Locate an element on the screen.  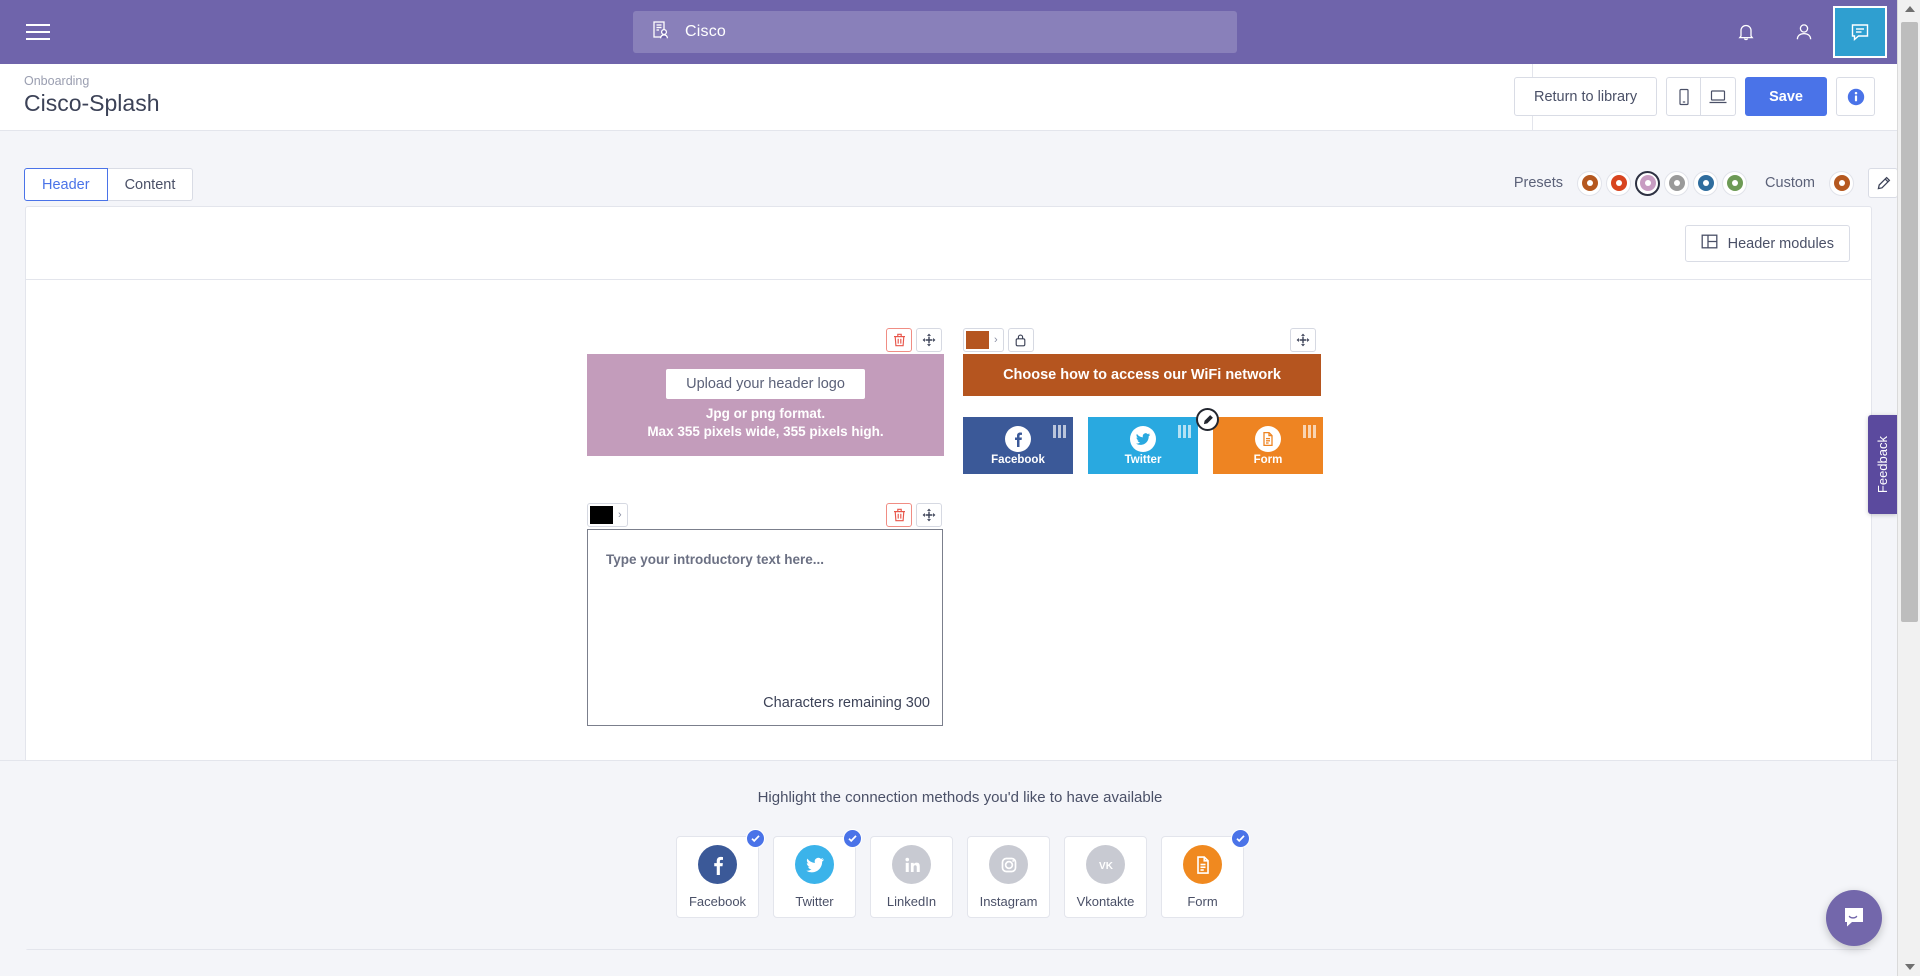
info-button is located at coordinates (1855, 96).